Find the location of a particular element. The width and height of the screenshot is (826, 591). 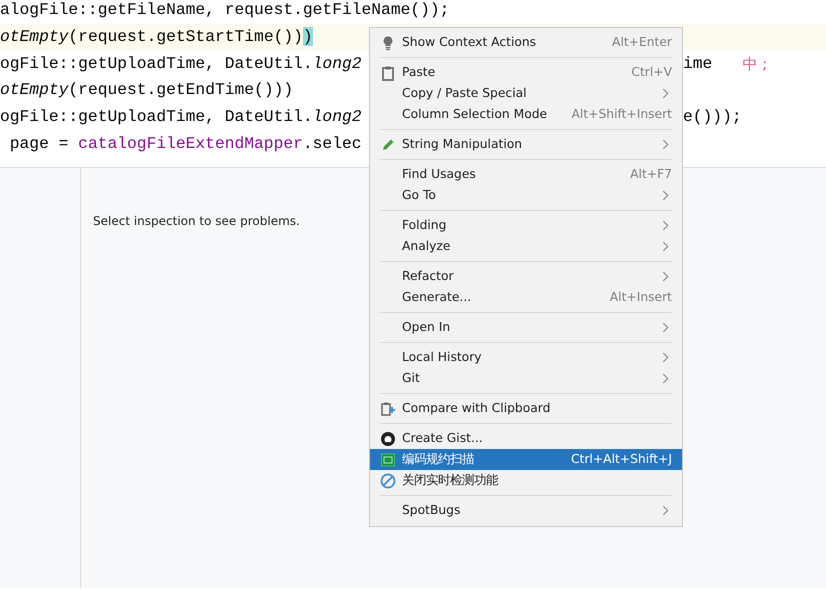

code-line: page = catalogFileExtendMapper.selec is located at coordinates (185, 143).